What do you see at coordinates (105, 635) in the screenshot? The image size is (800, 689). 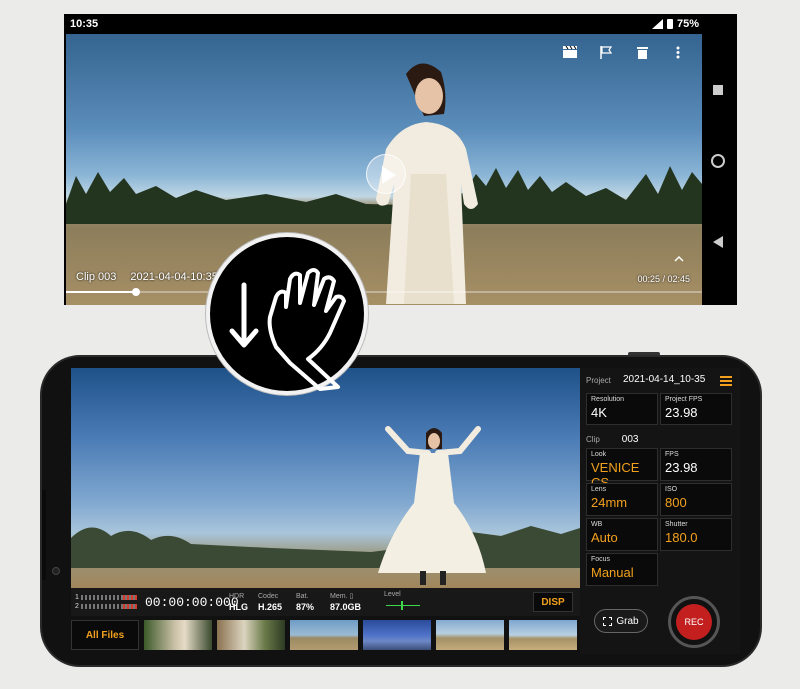 I see `all-files-button: All Files` at bounding box center [105, 635].